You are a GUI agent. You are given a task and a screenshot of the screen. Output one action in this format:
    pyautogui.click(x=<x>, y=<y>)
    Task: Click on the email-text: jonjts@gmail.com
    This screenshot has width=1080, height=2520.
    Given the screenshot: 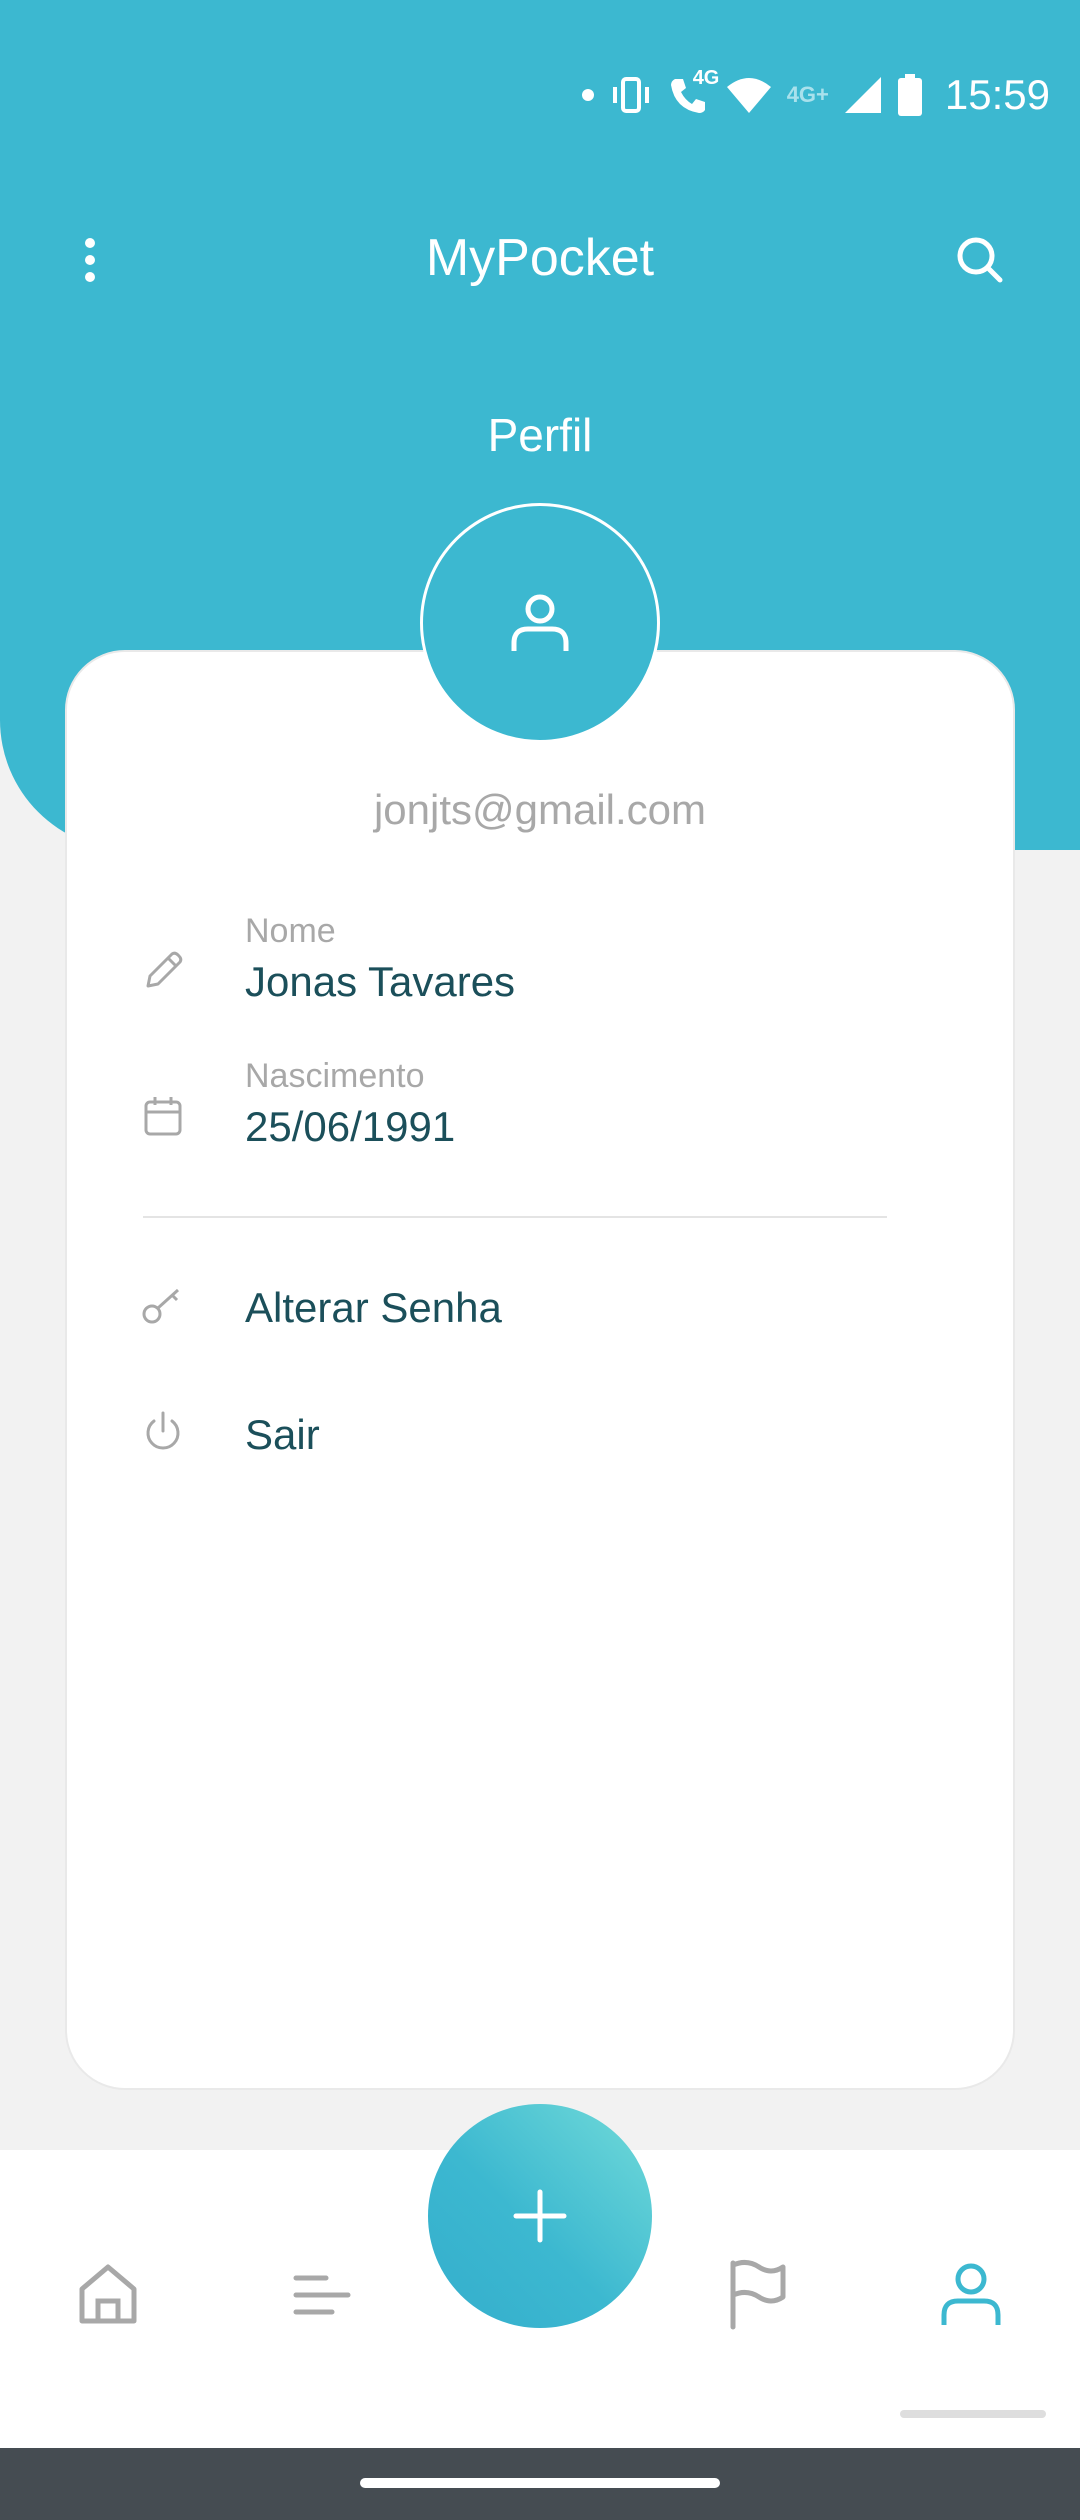 What is the action you would take?
    pyautogui.click(x=540, y=809)
    